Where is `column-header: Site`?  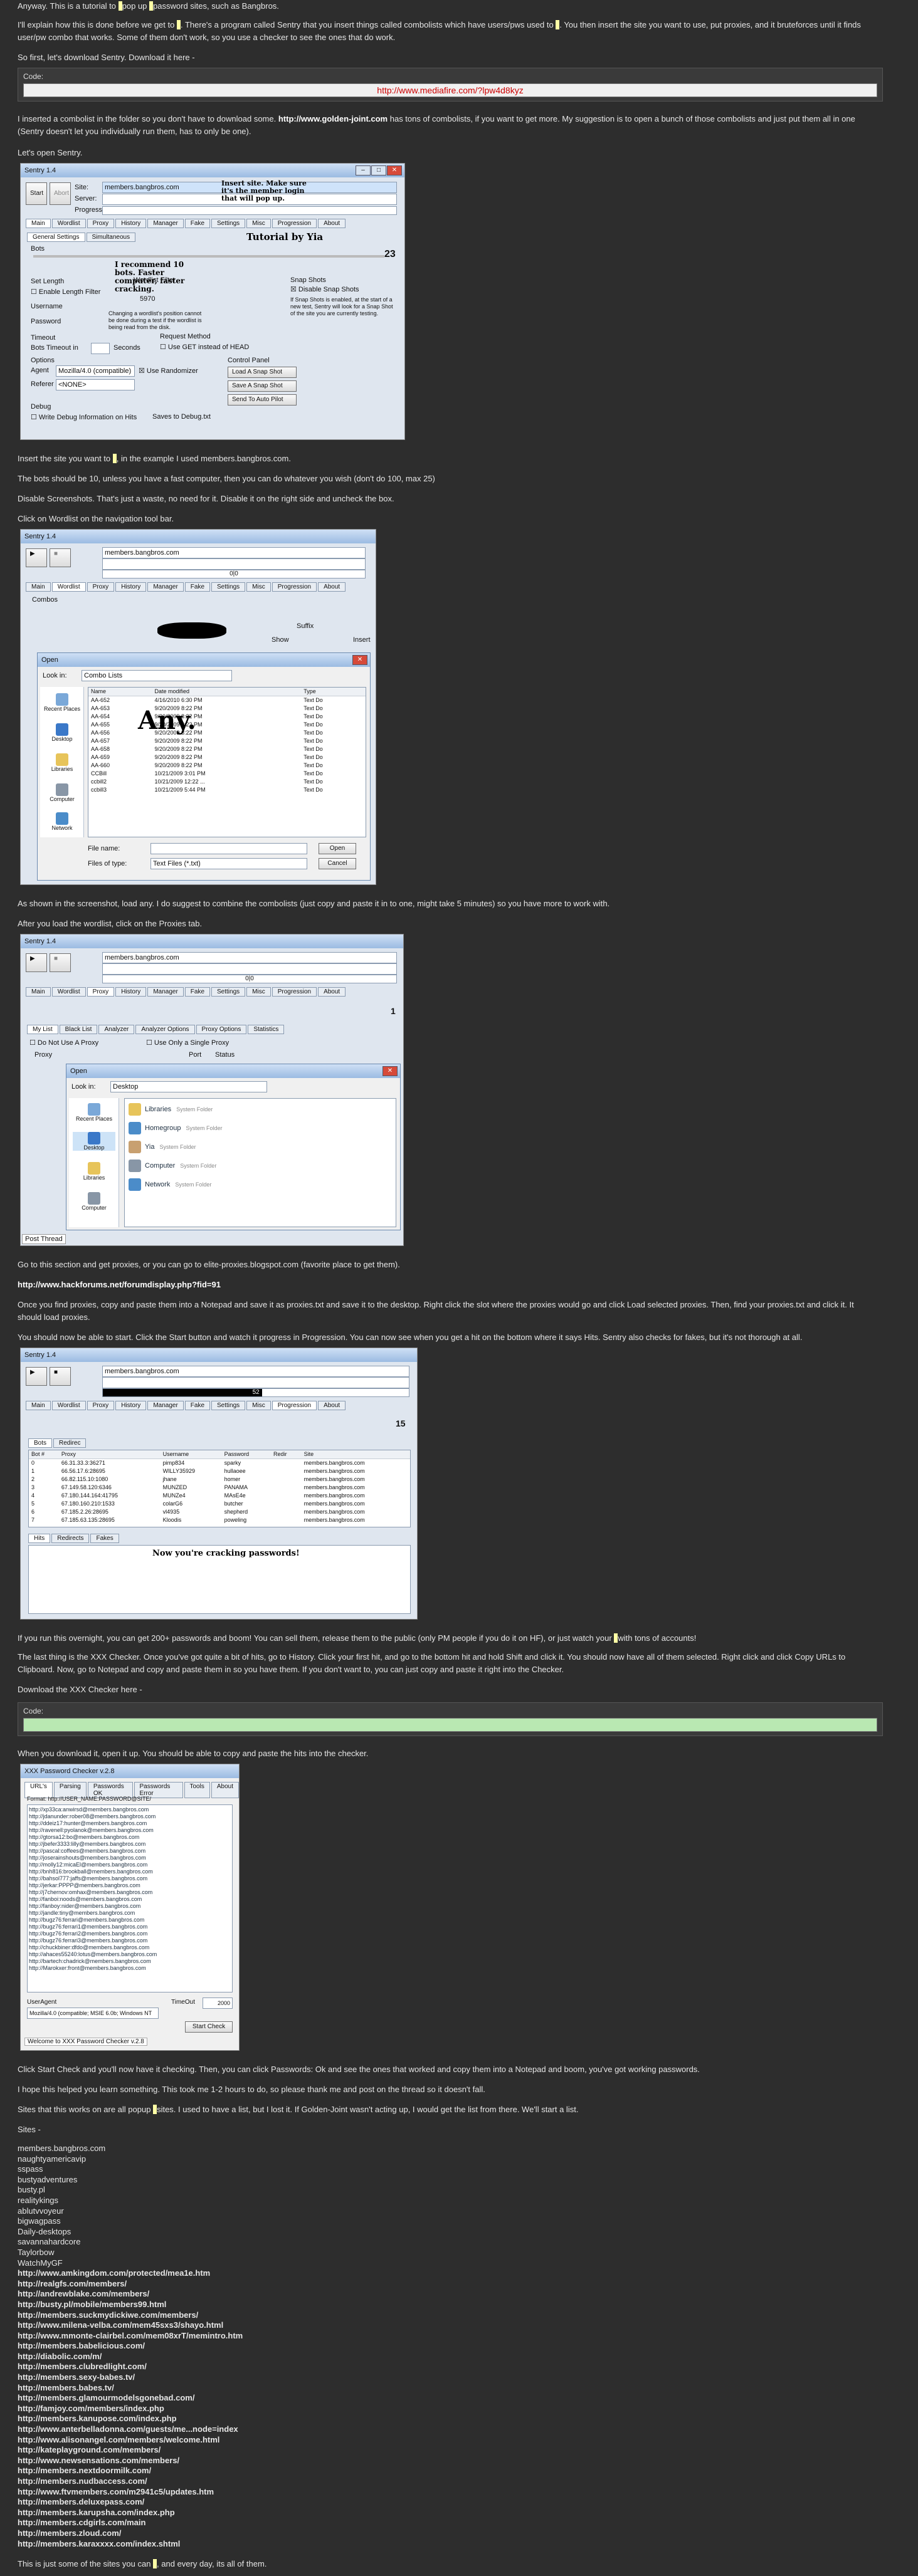 column-header: Site is located at coordinates (355, 1454).